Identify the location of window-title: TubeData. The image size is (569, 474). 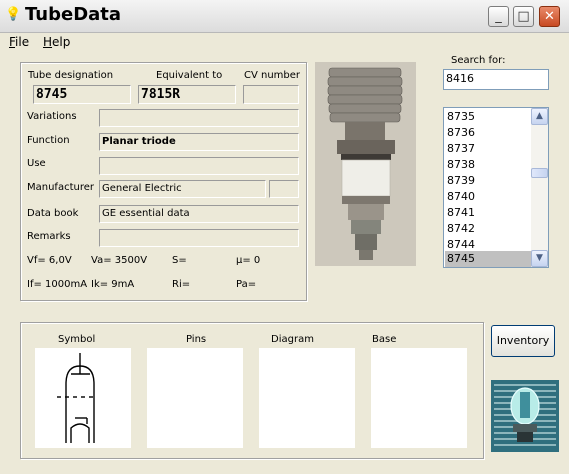
(73, 14).